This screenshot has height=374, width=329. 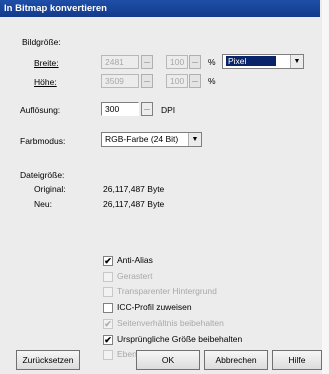 I want to click on original-size-label: Original:, so click(x=50, y=189).